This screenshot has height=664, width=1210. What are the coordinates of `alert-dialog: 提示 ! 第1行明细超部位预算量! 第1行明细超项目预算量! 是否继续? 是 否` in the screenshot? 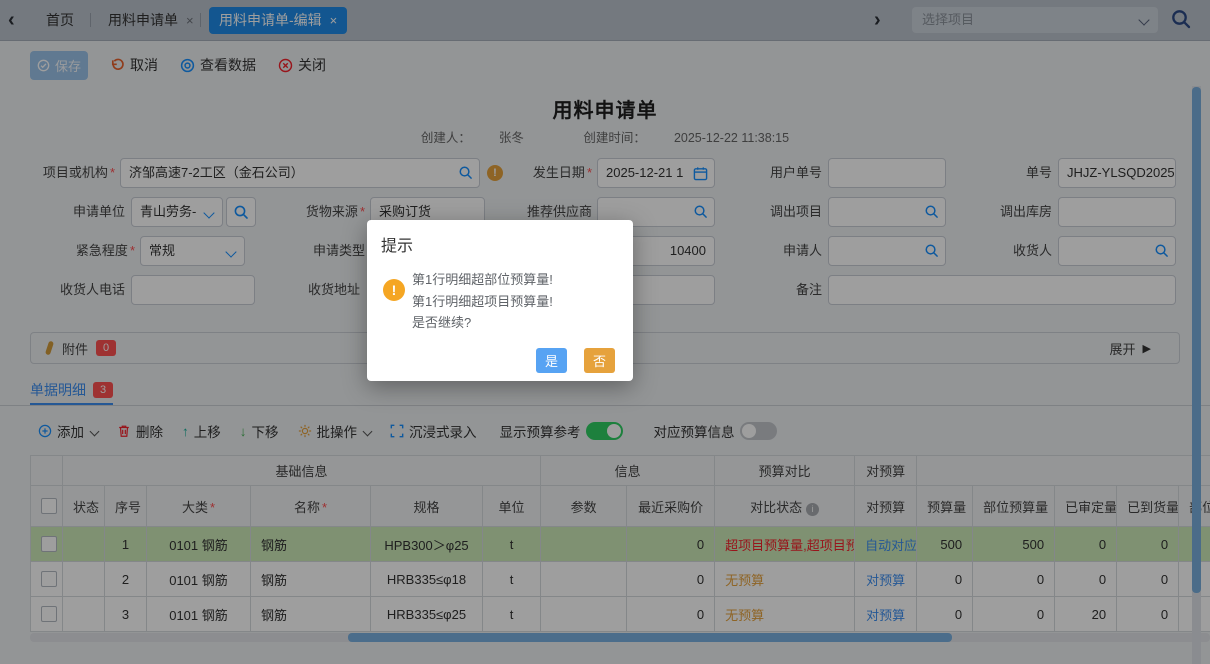 It's located at (500, 300).